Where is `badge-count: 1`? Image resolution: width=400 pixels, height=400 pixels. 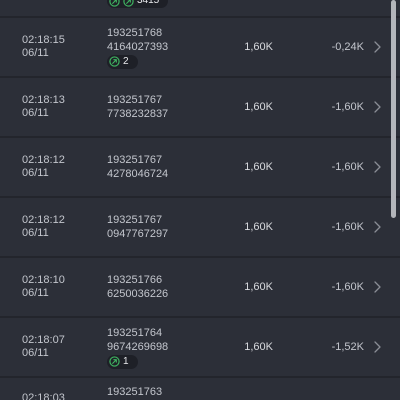 badge-count: 1 is located at coordinates (126, 361).